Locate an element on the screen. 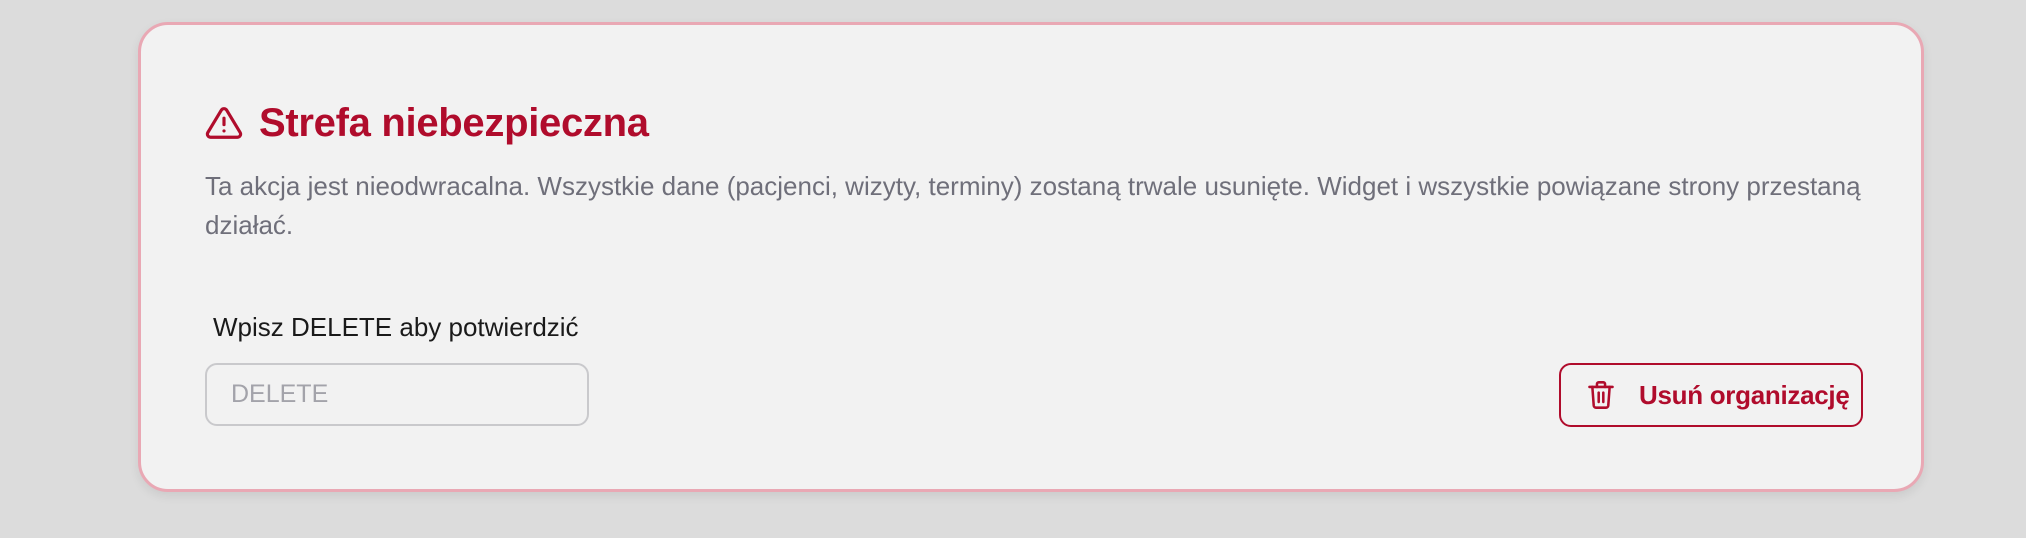 The height and width of the screenshot is (538, 2026). warning-triangle-icon is located at coordinates (224, 123).